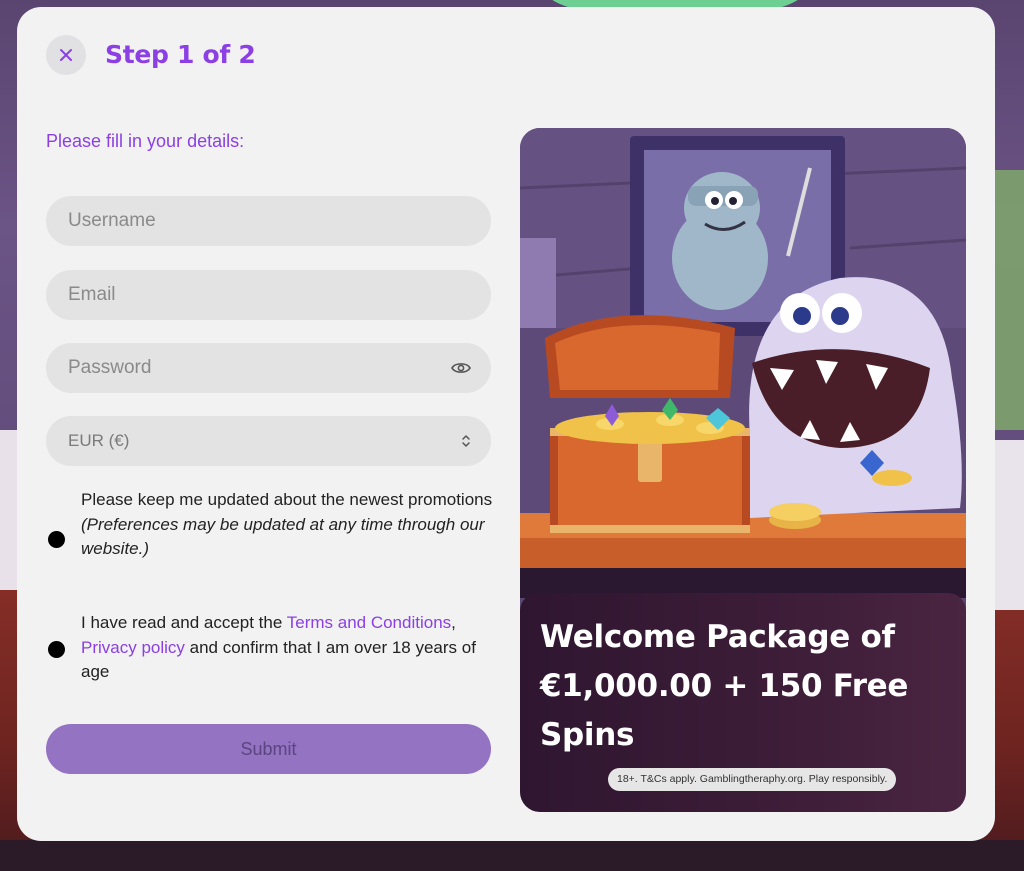 The height and width of the screenshot is (871, 1024). I want to click on step-title: Step 1 of 2, so click(180, 54).